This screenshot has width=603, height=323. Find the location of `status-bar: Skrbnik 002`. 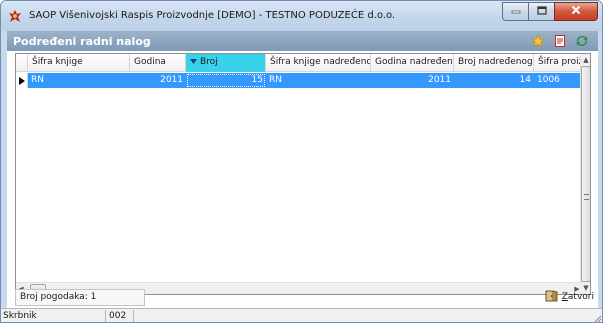

status-bar: Skrbnik 002 is located at coordinates (301, 315).